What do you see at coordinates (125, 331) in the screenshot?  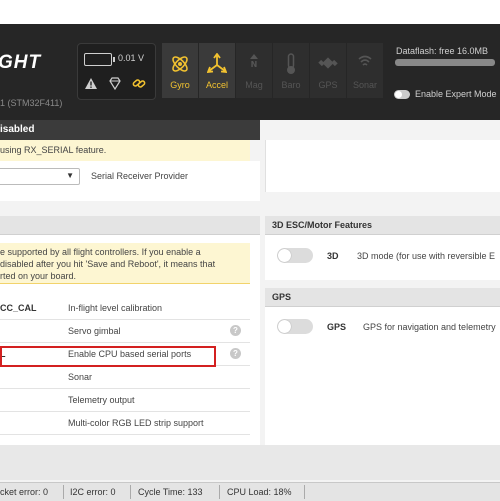 I see `feature-row: Servo gimbal ?` at bounding box center [125, 331].